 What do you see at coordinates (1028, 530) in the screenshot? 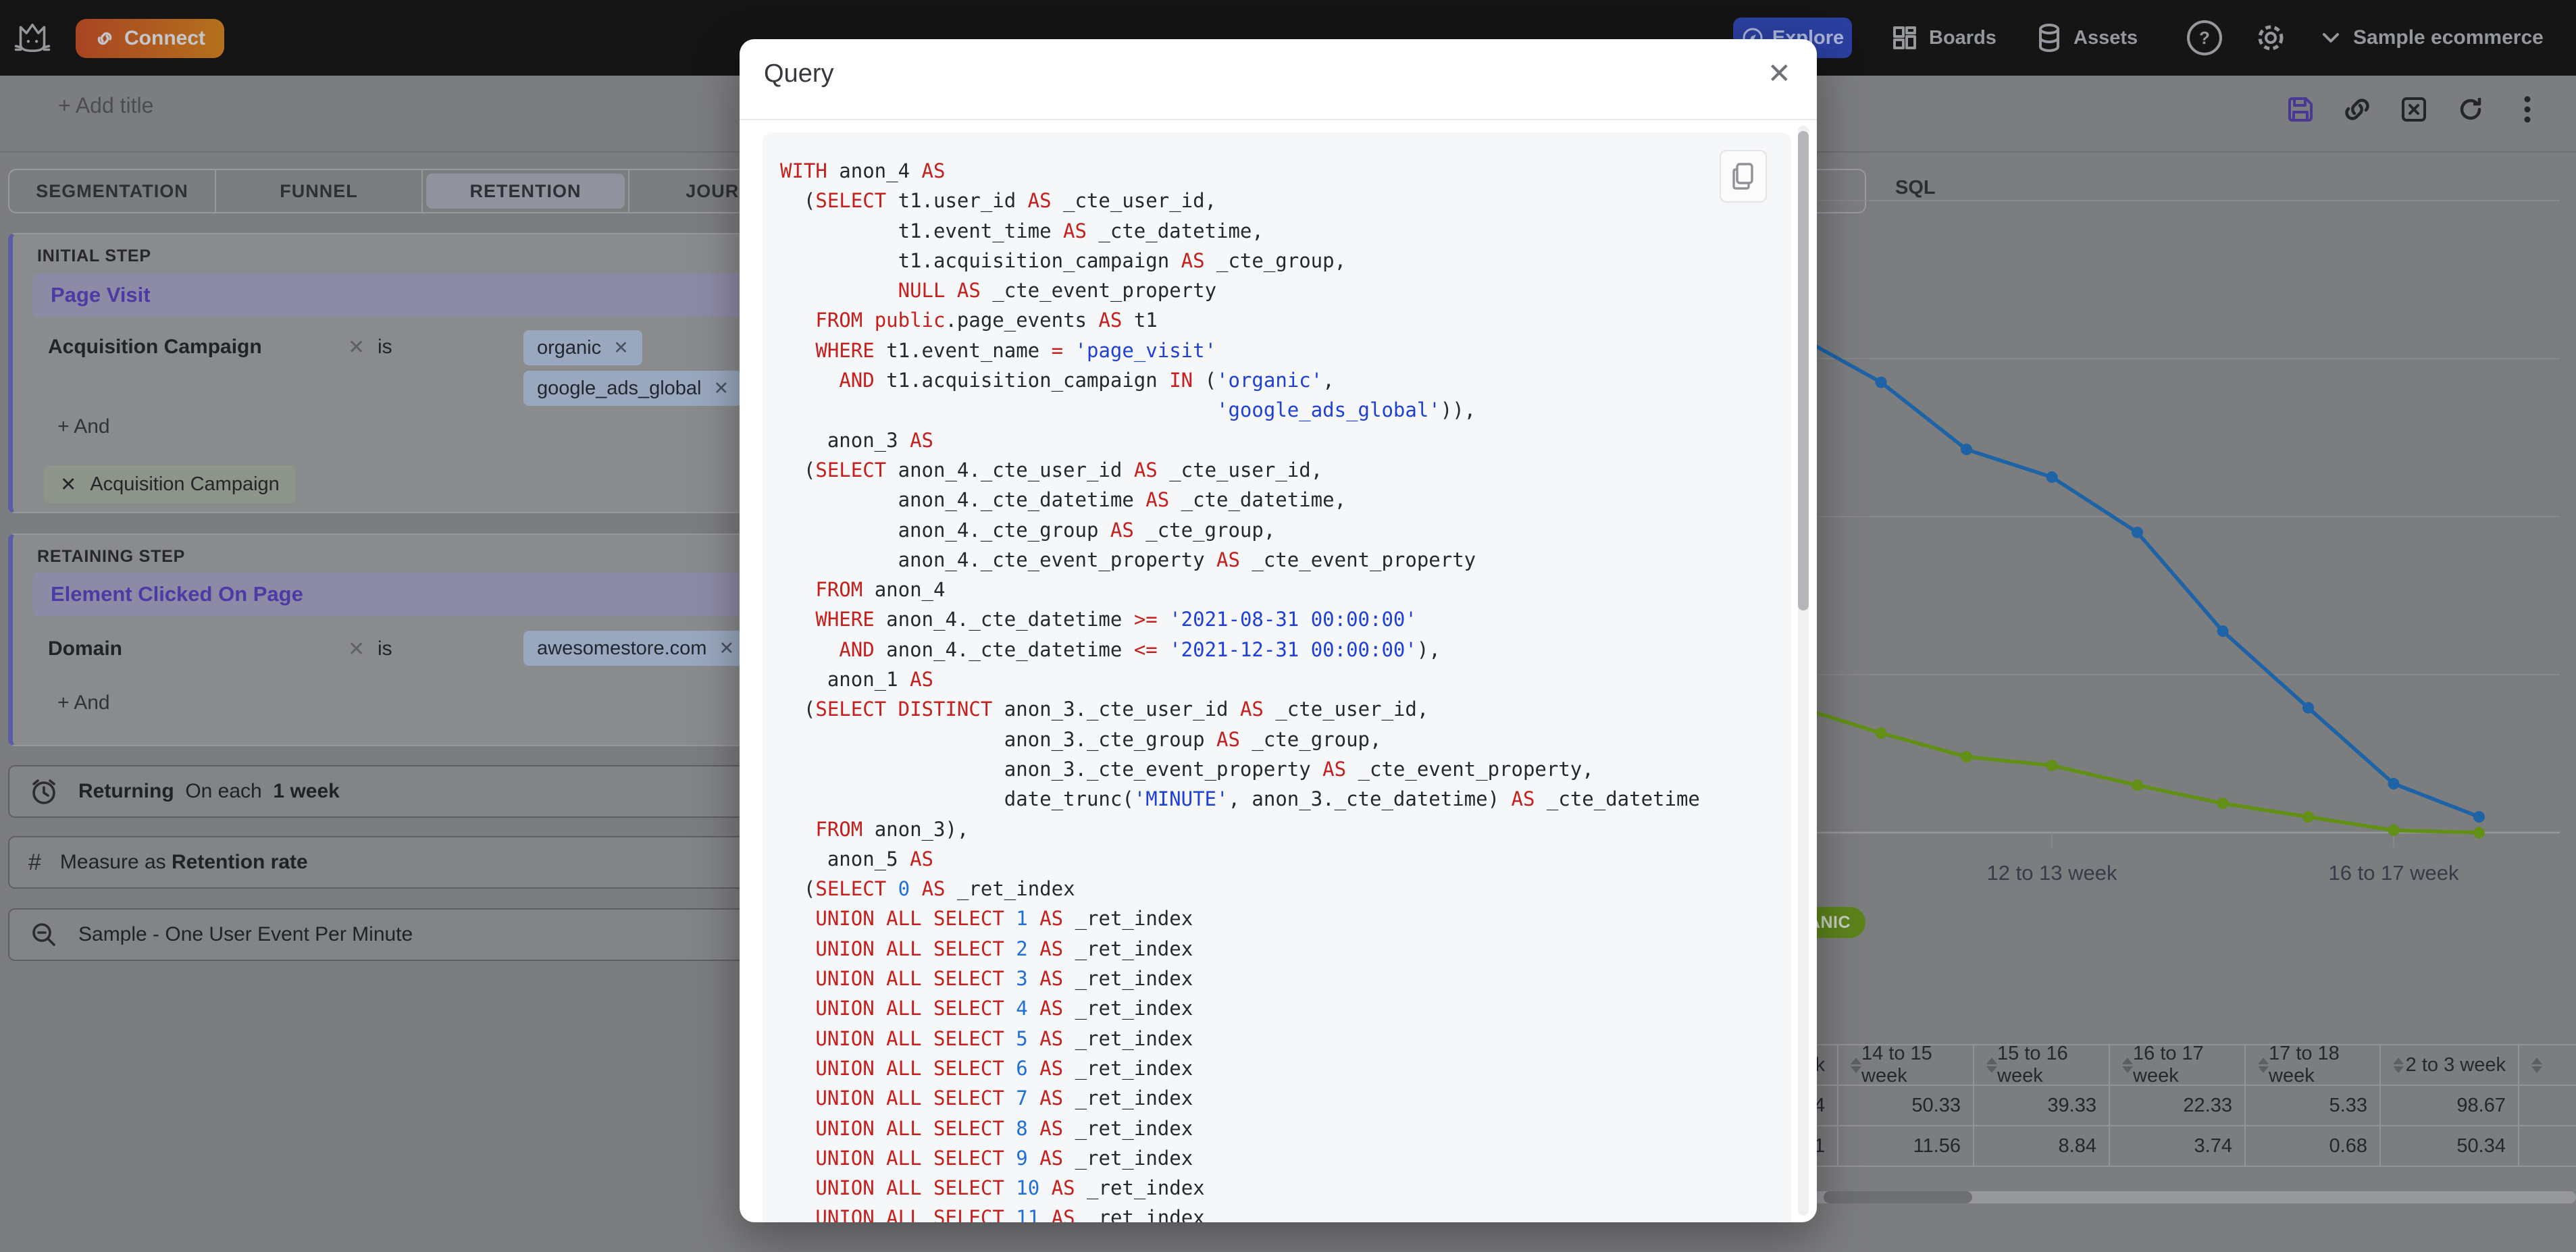
I see `sql-line: anon_4._cte_group AS _cte_group,` at bounding box center [1028, 530].